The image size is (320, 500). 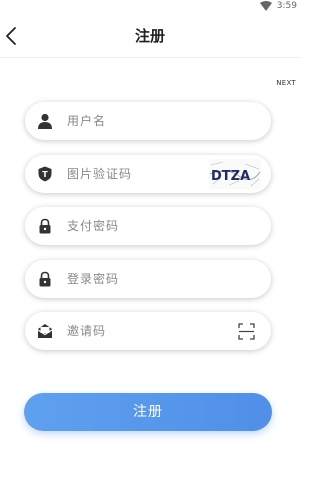 What do you see at coordinates (100, 174) in the screenshot?
I see `captcha-placeholder: 图片验证码` at bounding box center [100, 174].